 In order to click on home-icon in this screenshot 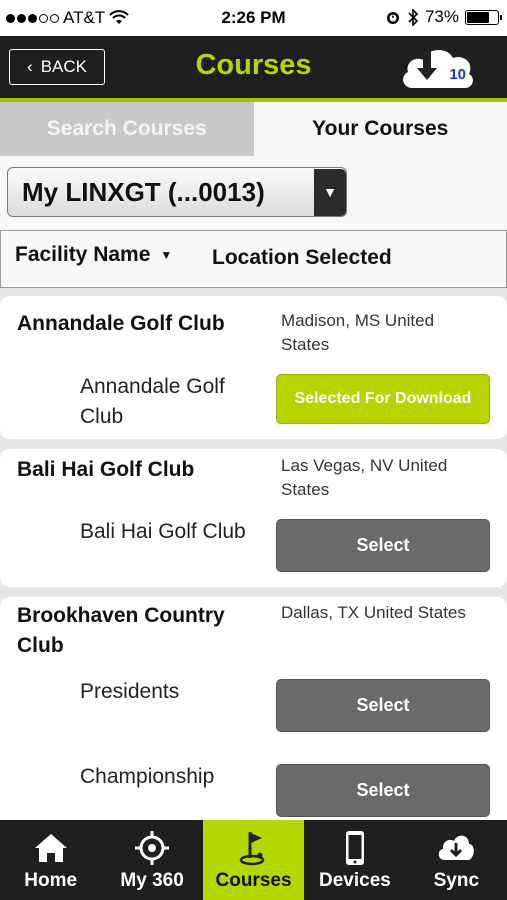, I will do `click(50, 848)`.